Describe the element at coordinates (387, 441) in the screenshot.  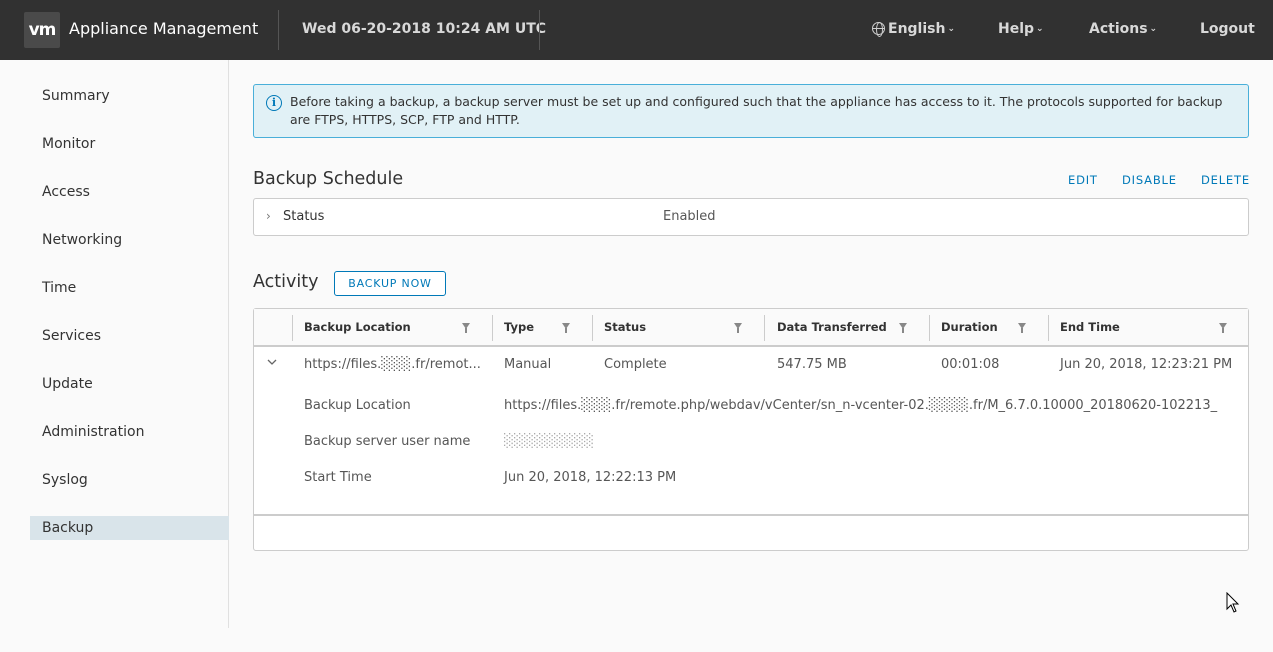
I see `detail-user-label: Backup server user name` at that location.